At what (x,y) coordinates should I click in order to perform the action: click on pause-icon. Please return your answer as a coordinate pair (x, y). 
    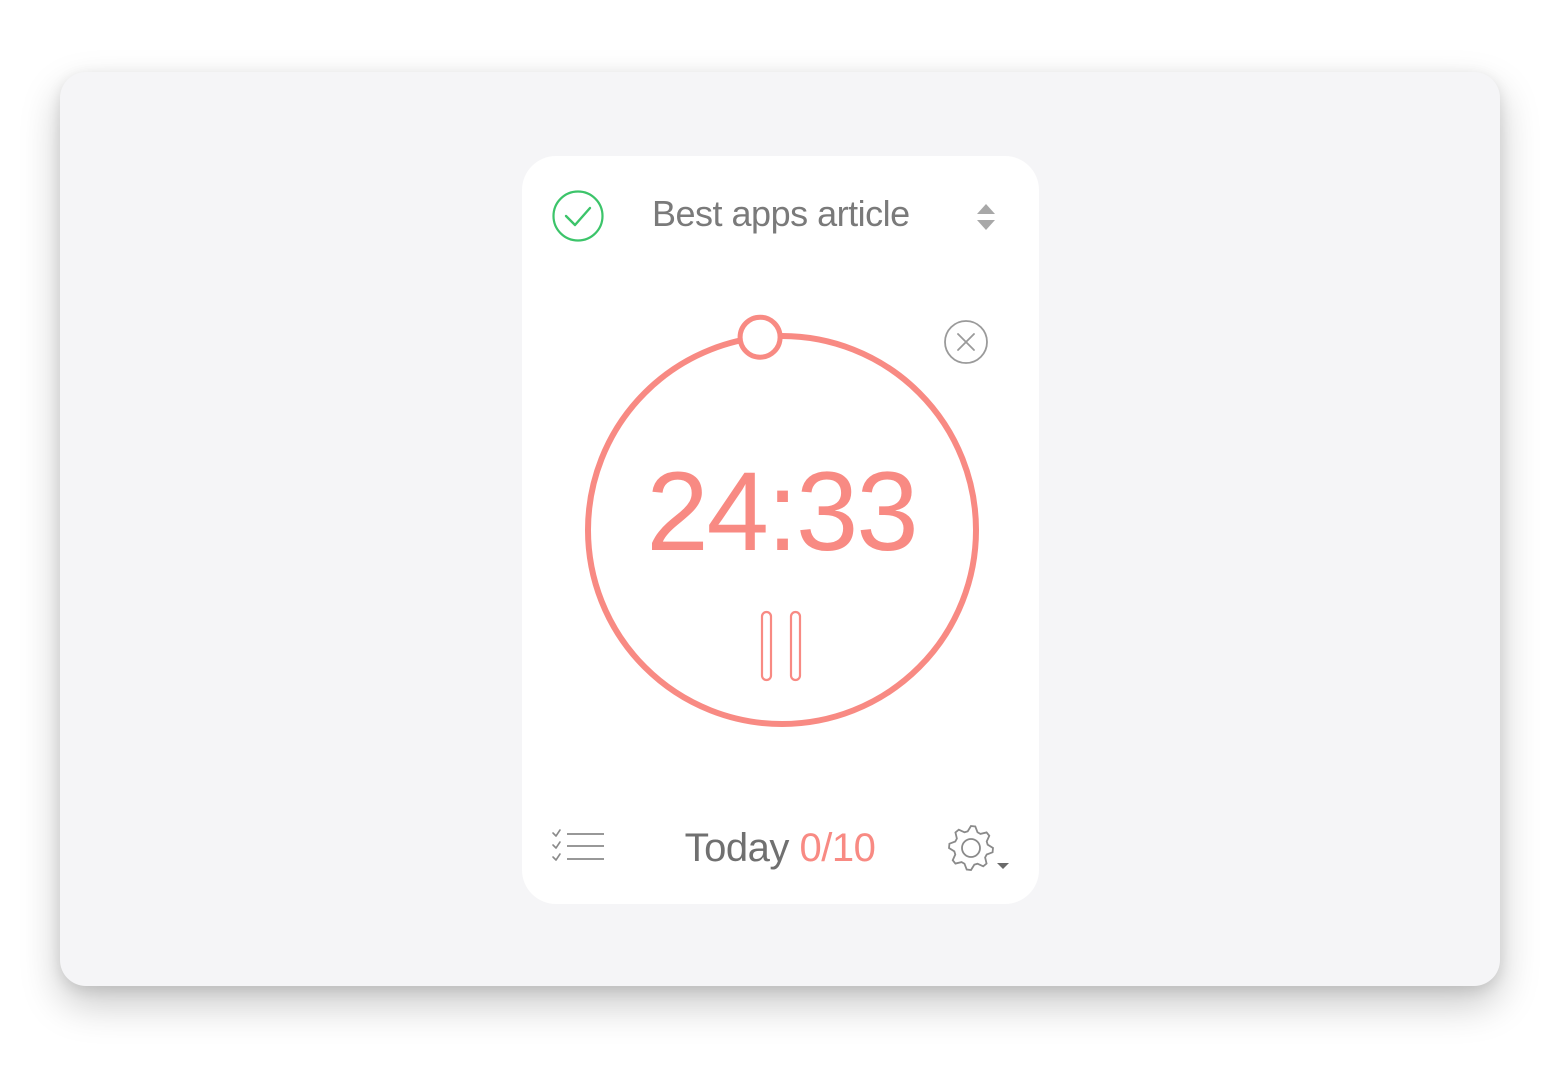
    Looking at the image, I should click on (782, 647).